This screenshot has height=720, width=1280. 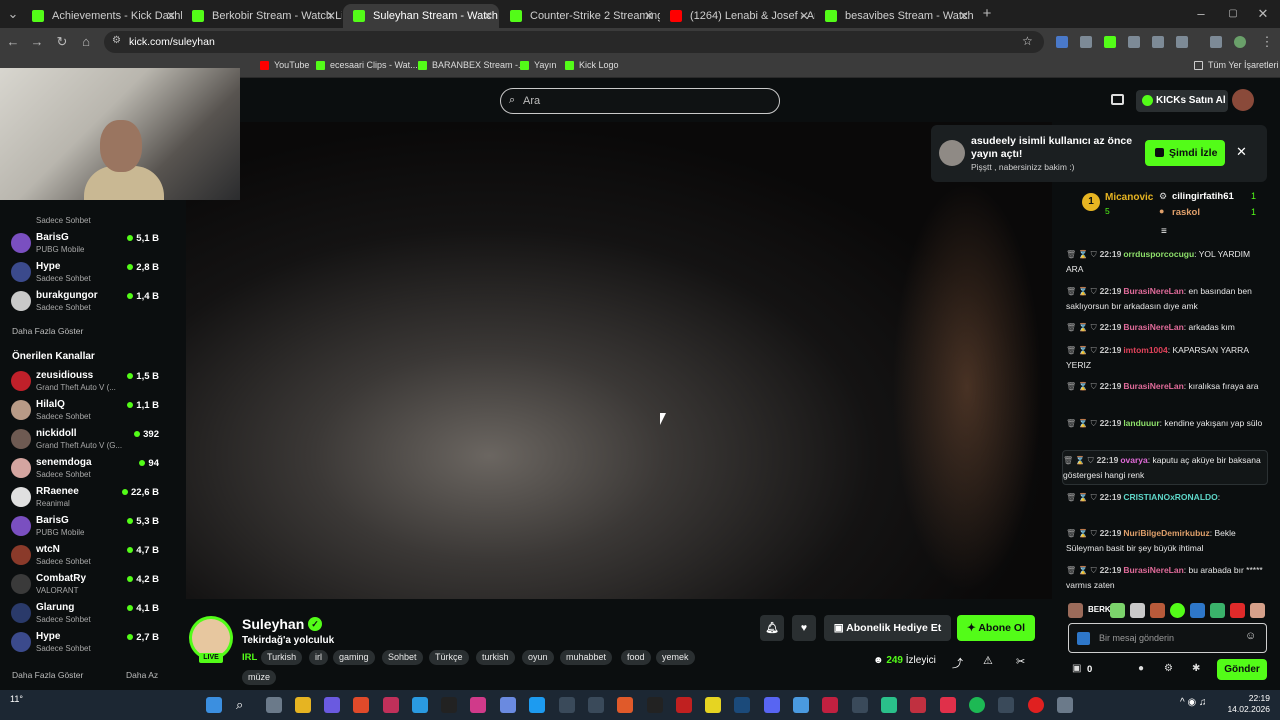 What do you see at coordinates (354, 657) in the screenshot?
I see `stream-tag: gaming` at bounding box center [354, 657].